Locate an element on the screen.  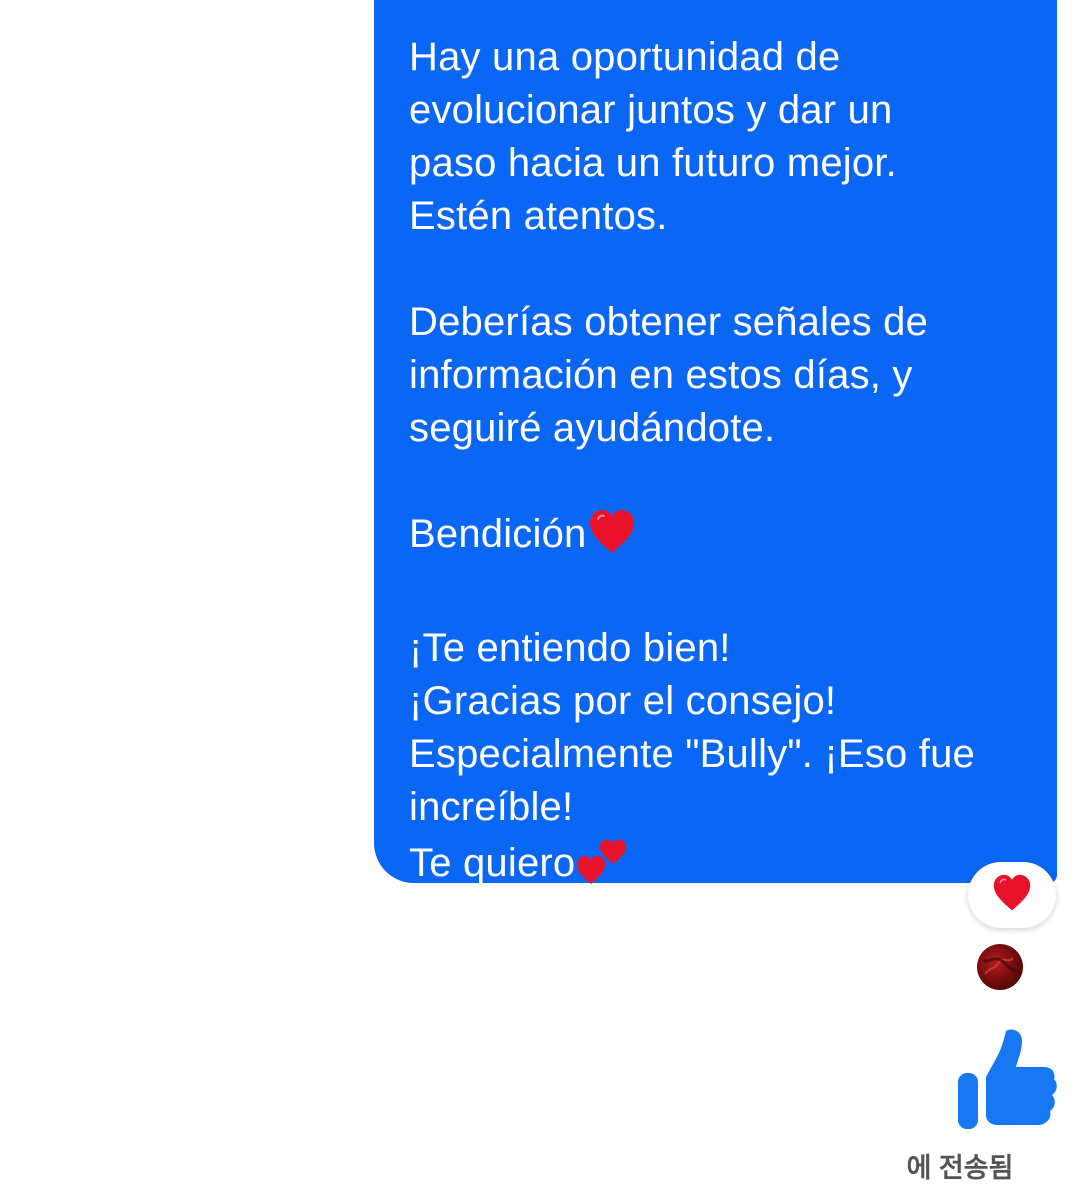
message-line: Deberías obtener señales de is located at coordinates (669, 322).